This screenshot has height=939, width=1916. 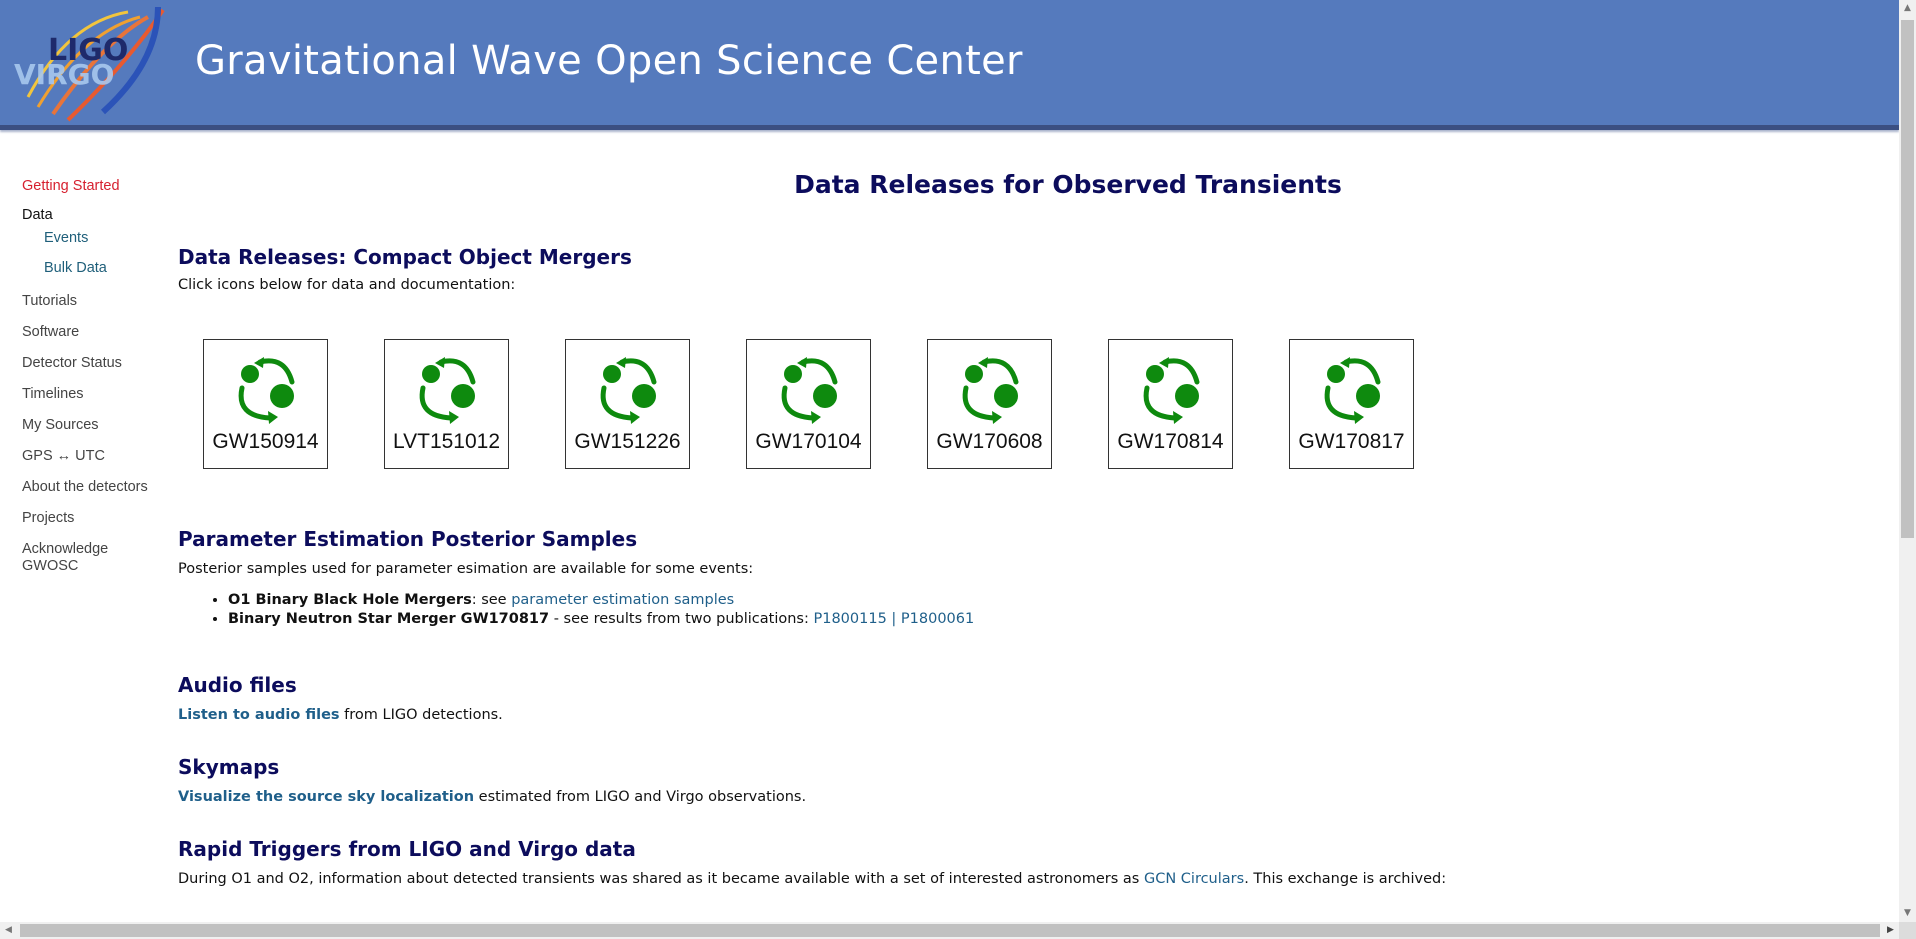 I want to click on event-icon-lvt151012: LVT151012, so click(x=446, y=404).